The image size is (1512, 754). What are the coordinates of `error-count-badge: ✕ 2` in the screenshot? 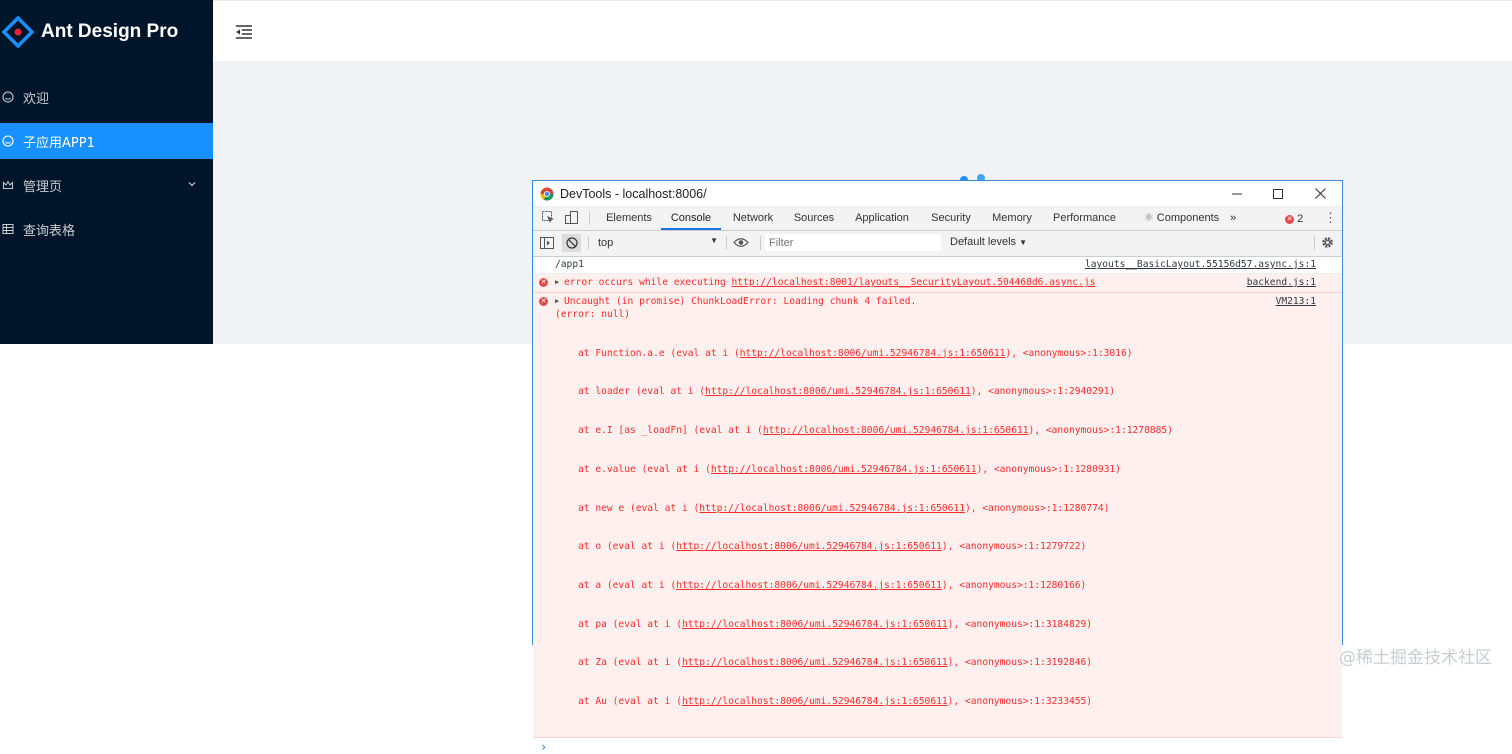 It's located at (1294, 219).